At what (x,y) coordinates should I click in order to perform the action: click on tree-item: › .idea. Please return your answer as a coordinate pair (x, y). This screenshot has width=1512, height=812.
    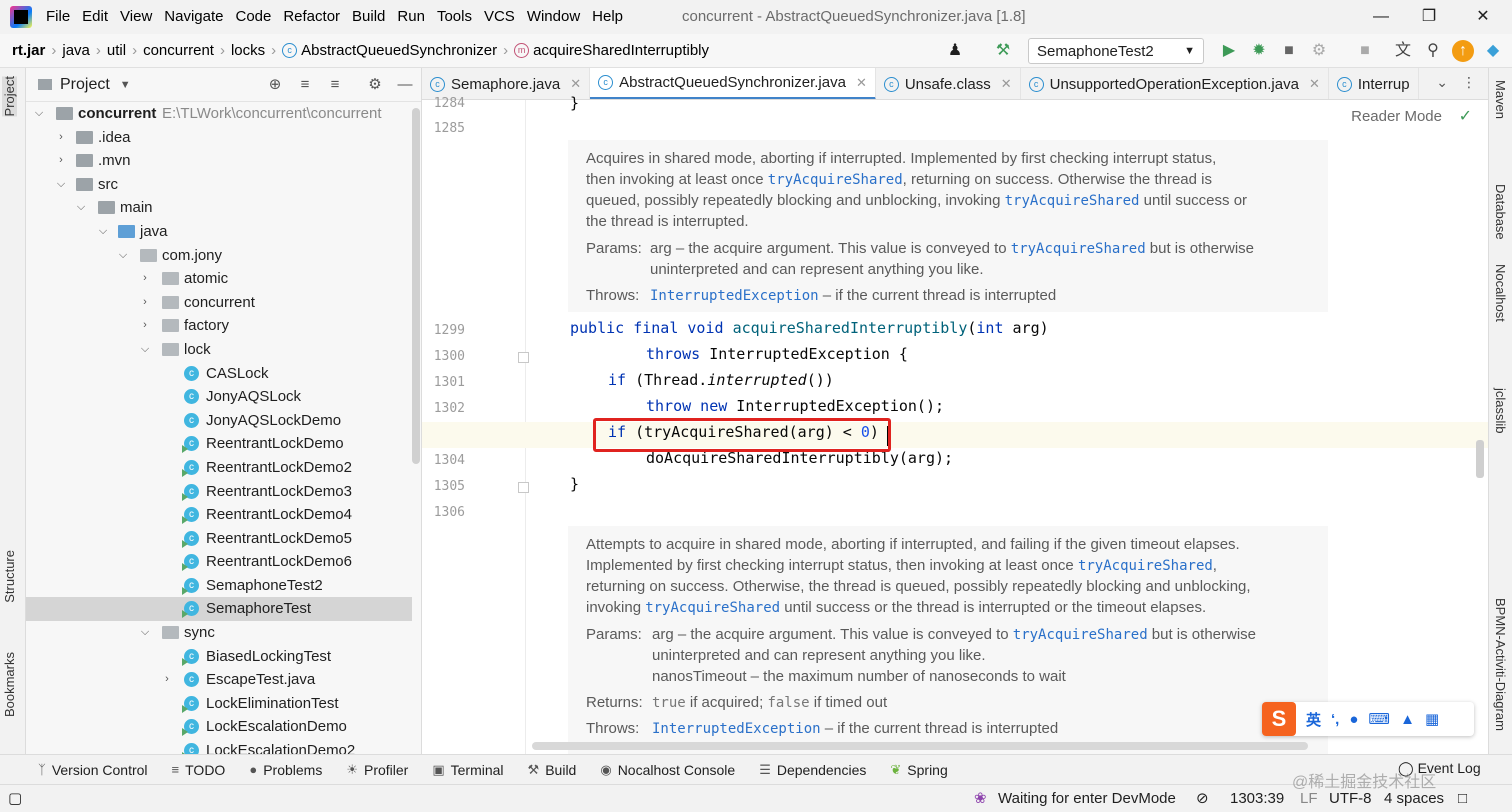
    Looking at the image, I should click on (219, 138).